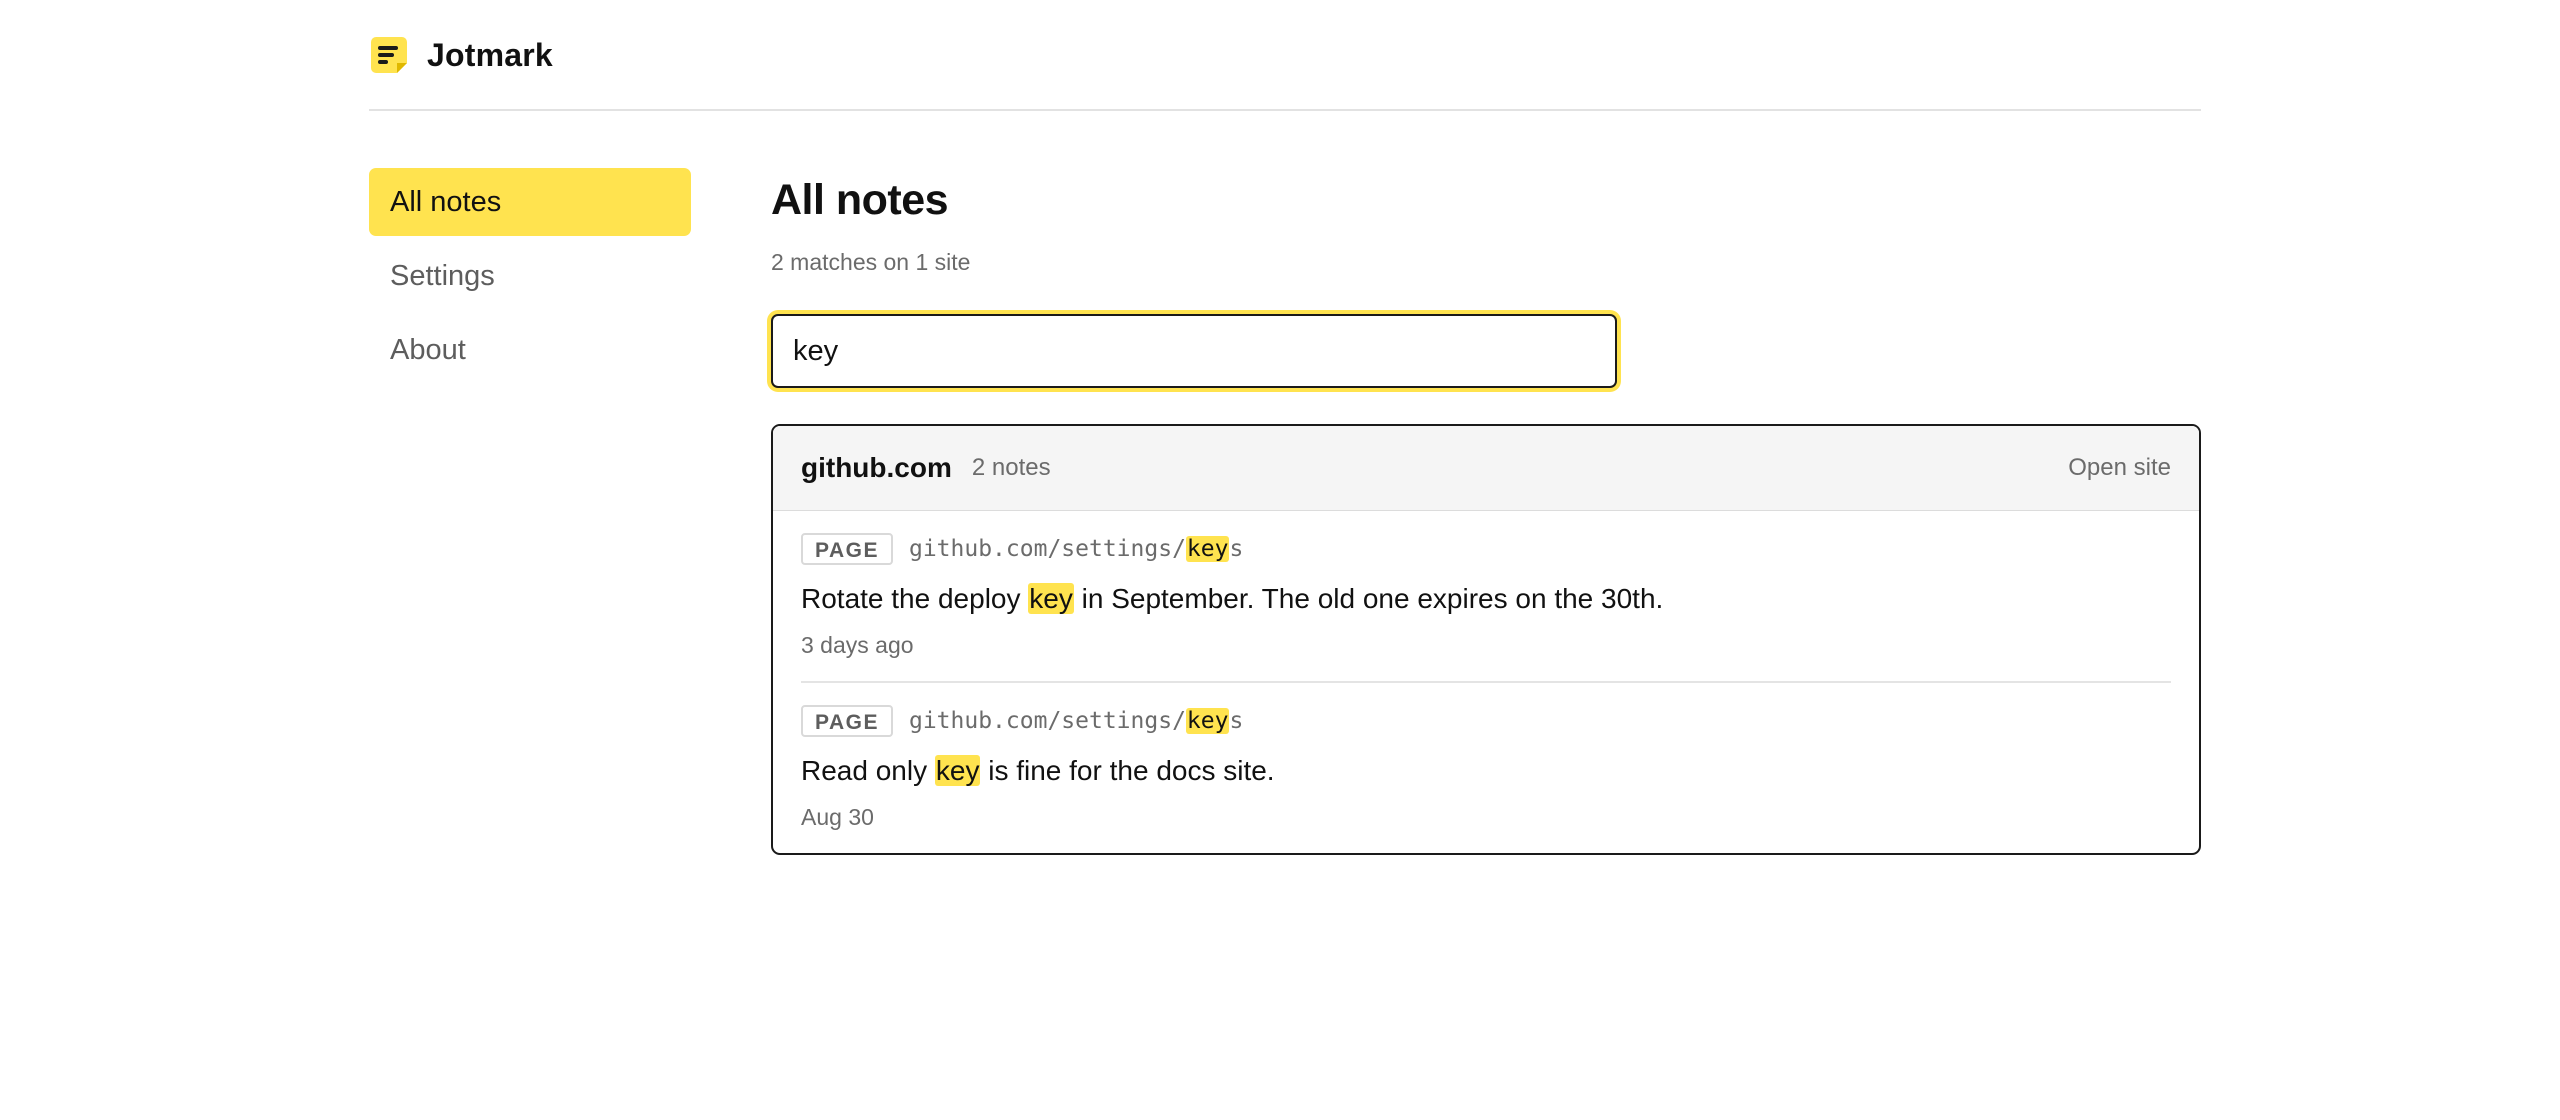 Image resolution: width=2560 pixels, height=1120 pixels. What do you see at coordinates (857, 645) in the screenshot?
I see `note-timestamp: 3 days ago` at bounding box center [857, 645].